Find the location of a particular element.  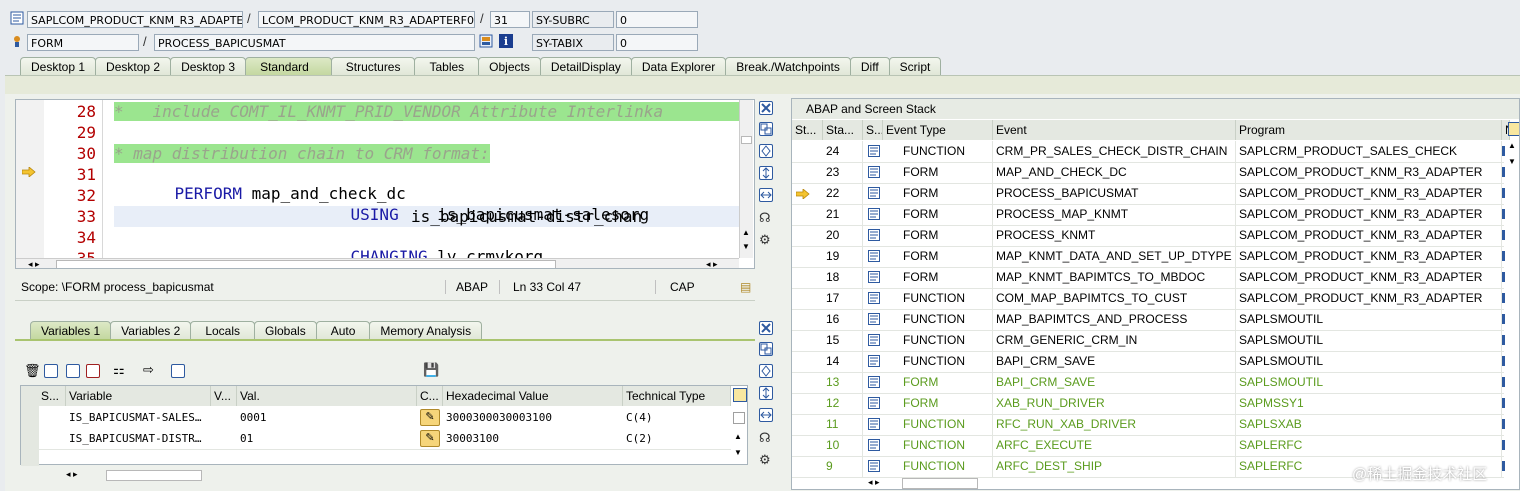

tab-desktop-2: Desktop 2 is located at coordinates (133, 66).